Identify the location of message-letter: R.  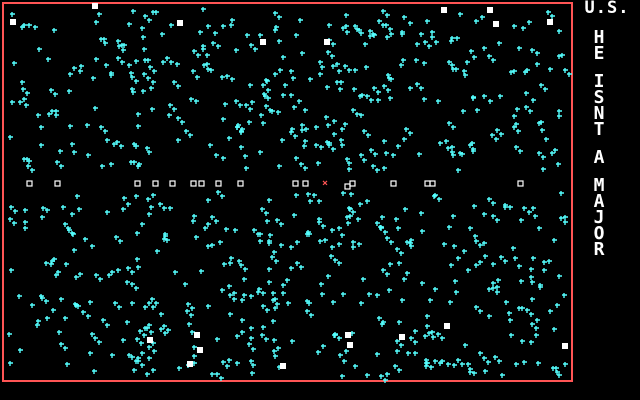
(599, 249).